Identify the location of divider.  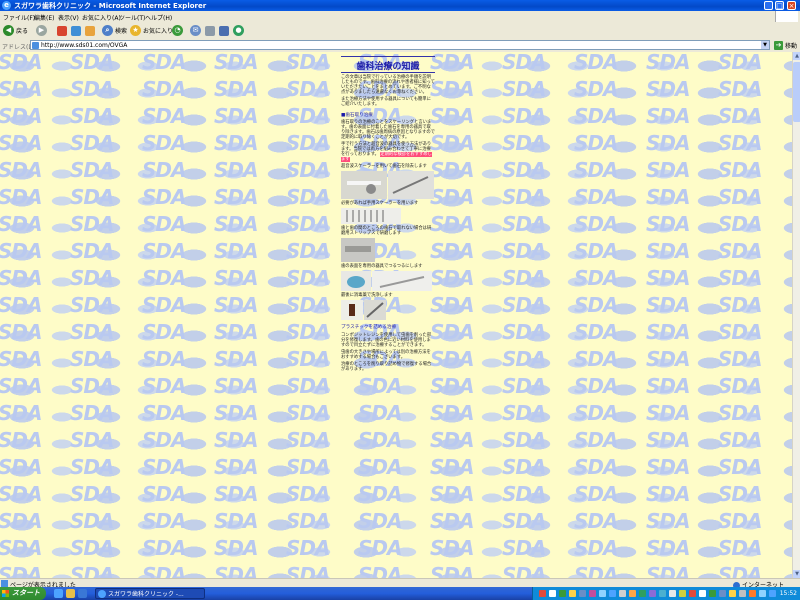
(388, 72).